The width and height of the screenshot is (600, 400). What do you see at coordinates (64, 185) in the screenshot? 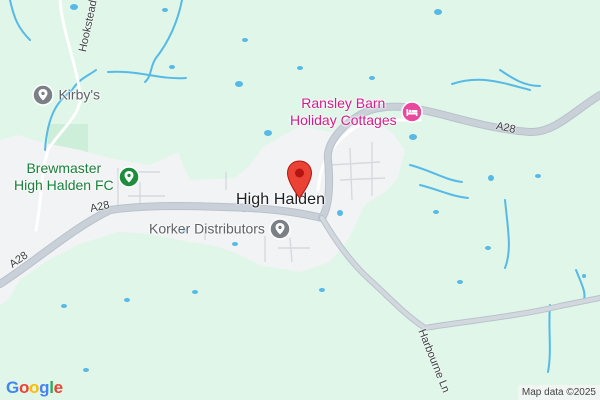
I see `poi-brewmaster-line2: High Halden FC` at bounding box center [64, 185].